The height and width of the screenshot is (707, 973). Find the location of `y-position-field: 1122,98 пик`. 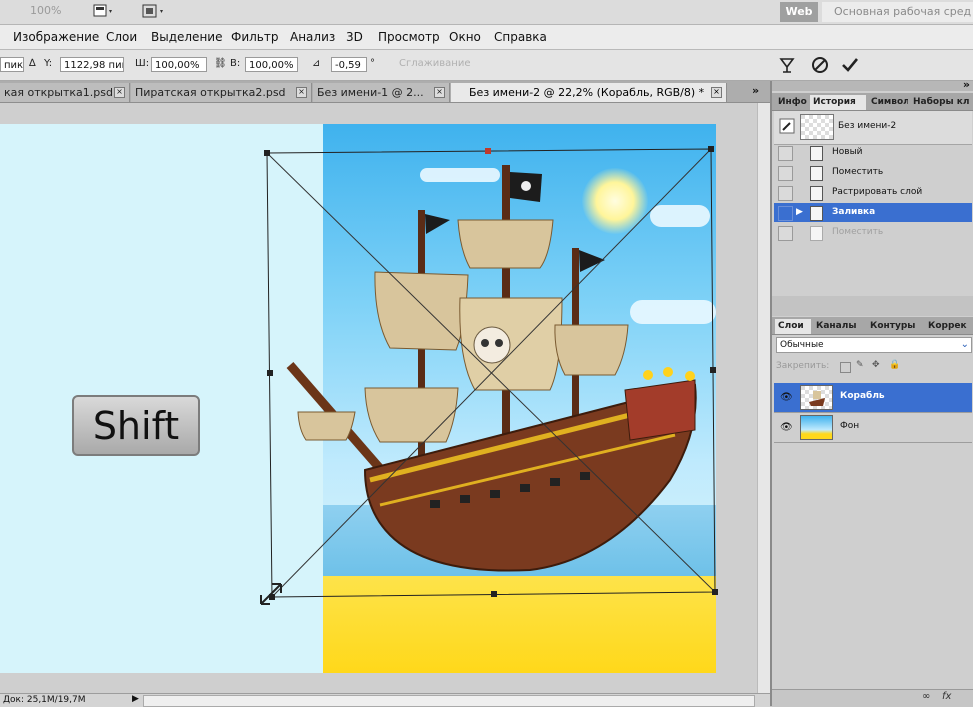

y-position-field: 1122,98 пик is located at coordinates (92, 64).